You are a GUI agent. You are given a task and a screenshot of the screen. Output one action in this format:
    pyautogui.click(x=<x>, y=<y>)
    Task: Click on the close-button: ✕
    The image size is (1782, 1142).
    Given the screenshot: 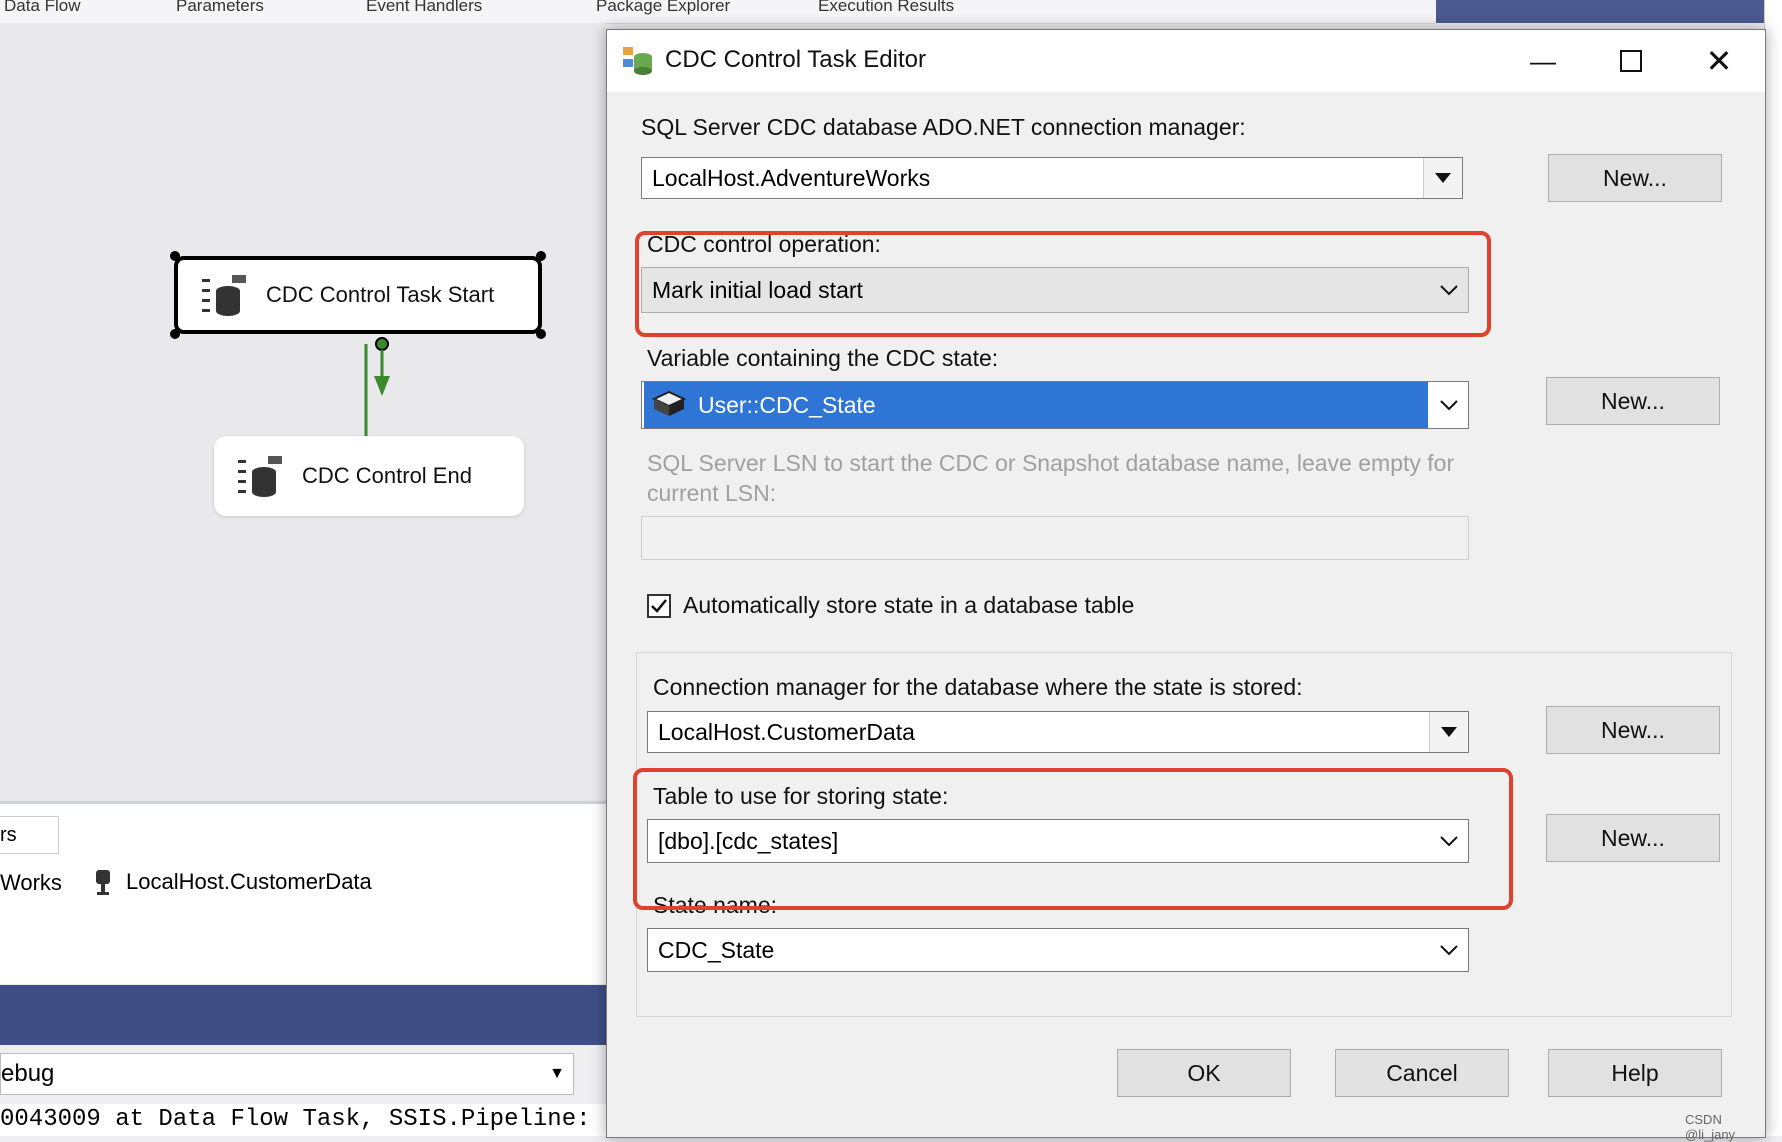 What is the action you would take?
    pyautogui.click(x=1719, y=61)
    